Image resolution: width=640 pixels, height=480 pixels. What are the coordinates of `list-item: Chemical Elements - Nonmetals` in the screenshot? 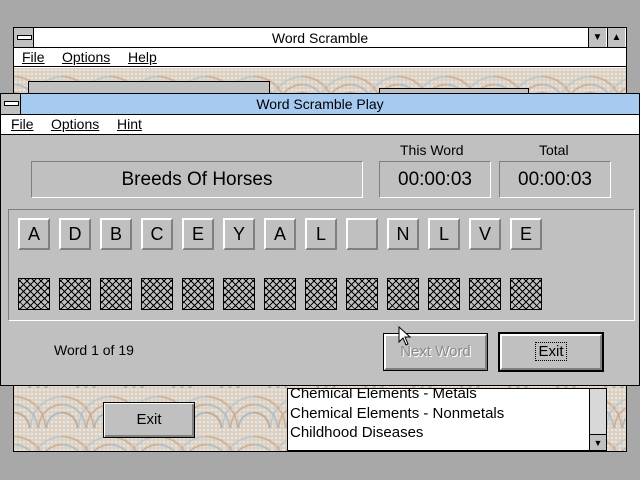 It's located at (397, 413).